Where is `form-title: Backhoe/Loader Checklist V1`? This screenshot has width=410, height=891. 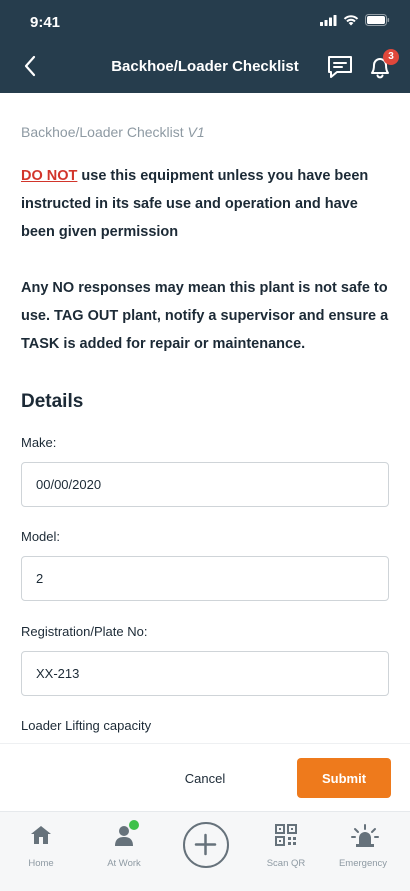
form-title: Backhoe/Loader Checklist V1 is located at coordinates (205, 132).